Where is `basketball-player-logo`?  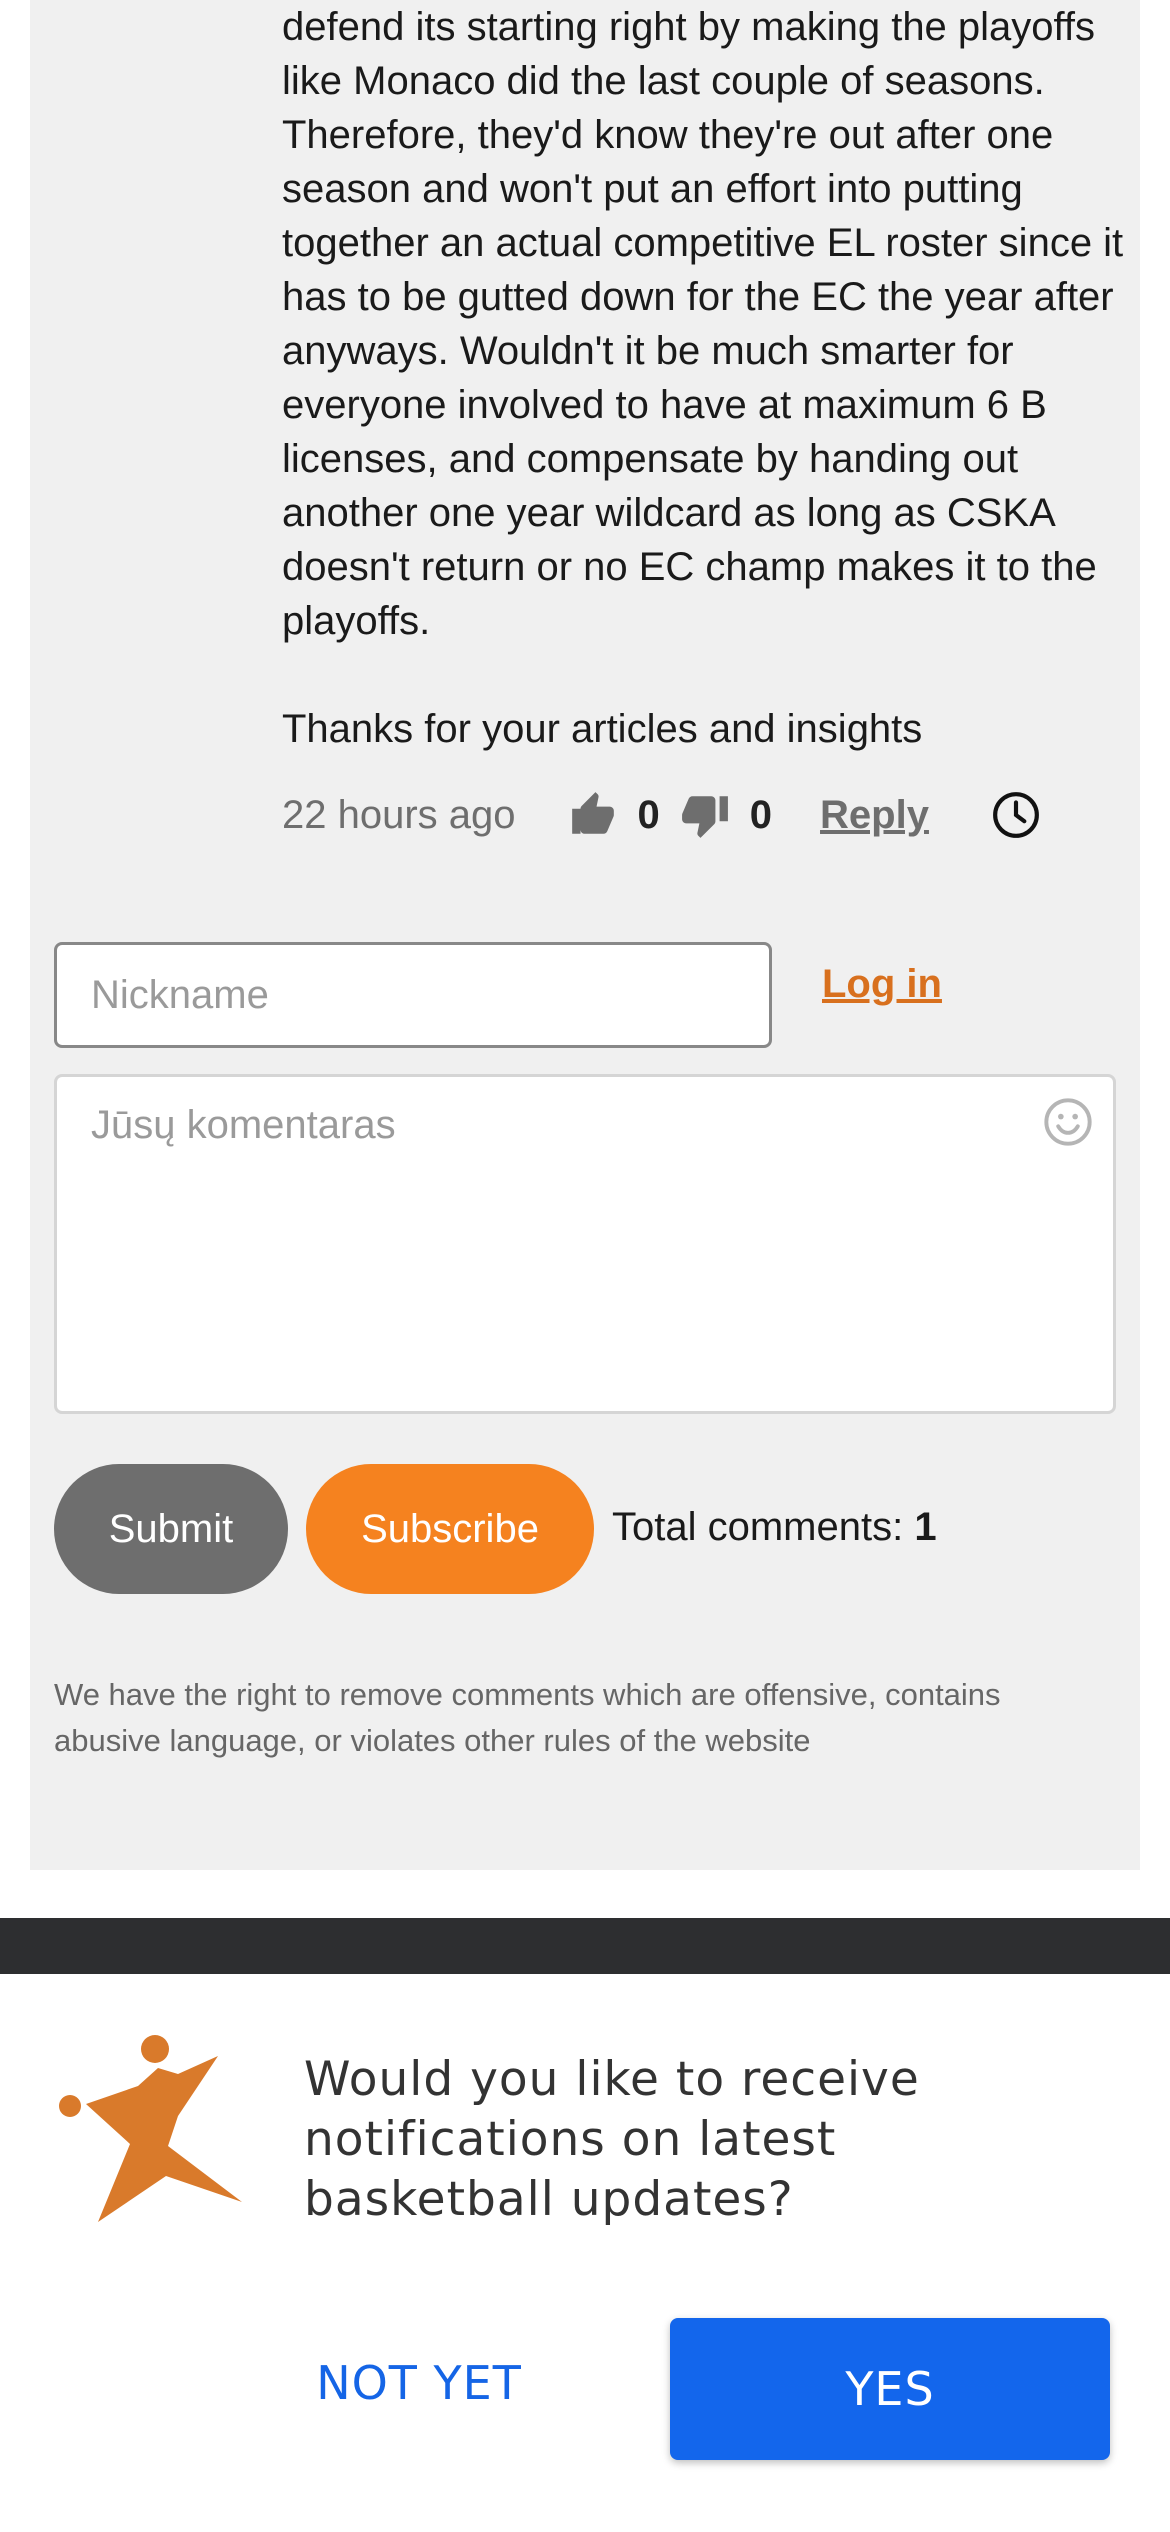 basketball-player-logo is located at coordinates (150, 2128).